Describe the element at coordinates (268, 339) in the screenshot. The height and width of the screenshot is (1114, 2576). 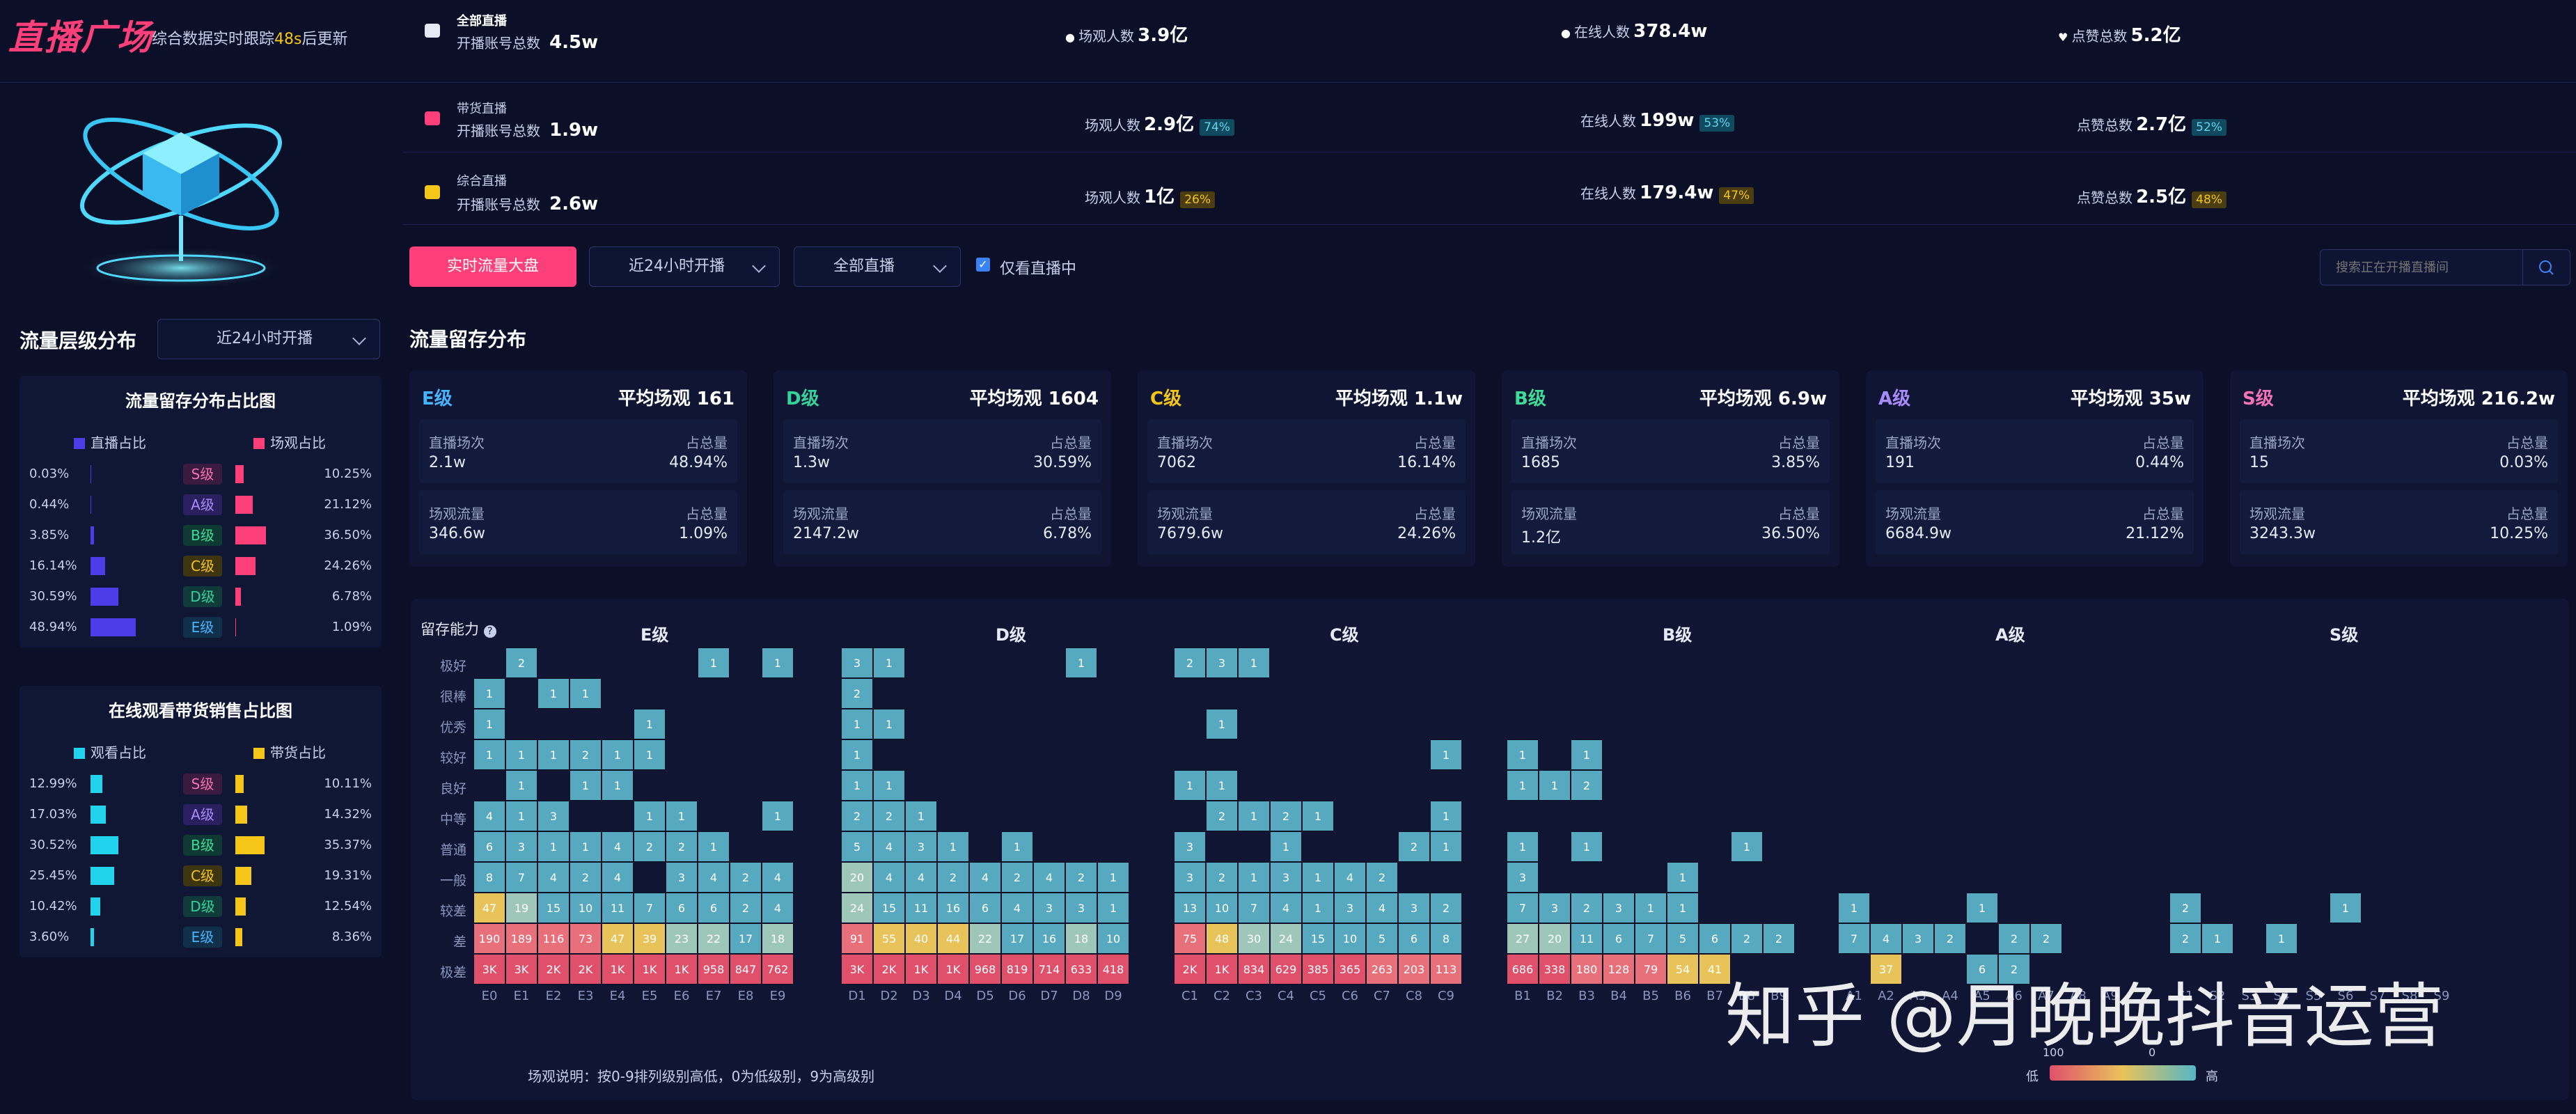
I see `left-time-select: 近24小时开播` at that location.